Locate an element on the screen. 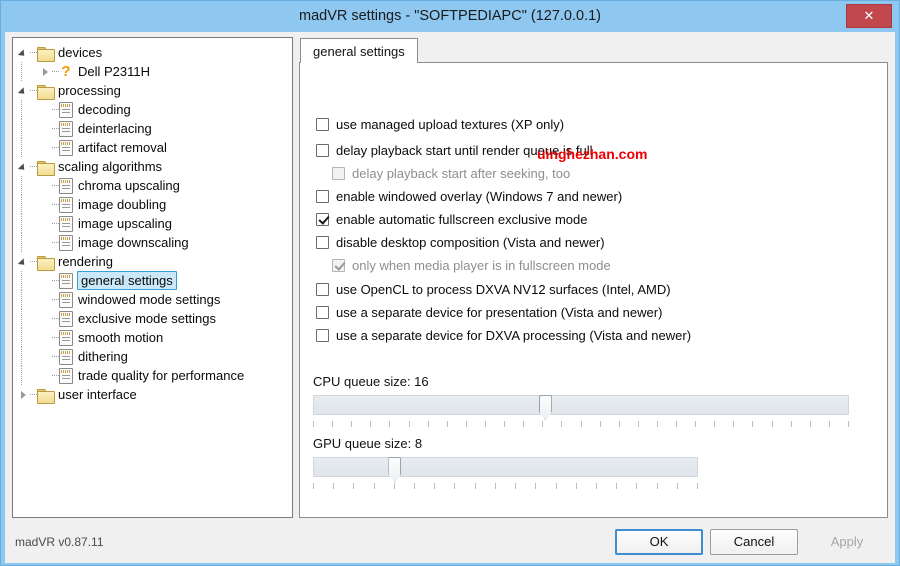 Image resolution: width=900 pixels, height=566 pixels. tree-item-user-interface: user interface is located at coordinates (152, 394).